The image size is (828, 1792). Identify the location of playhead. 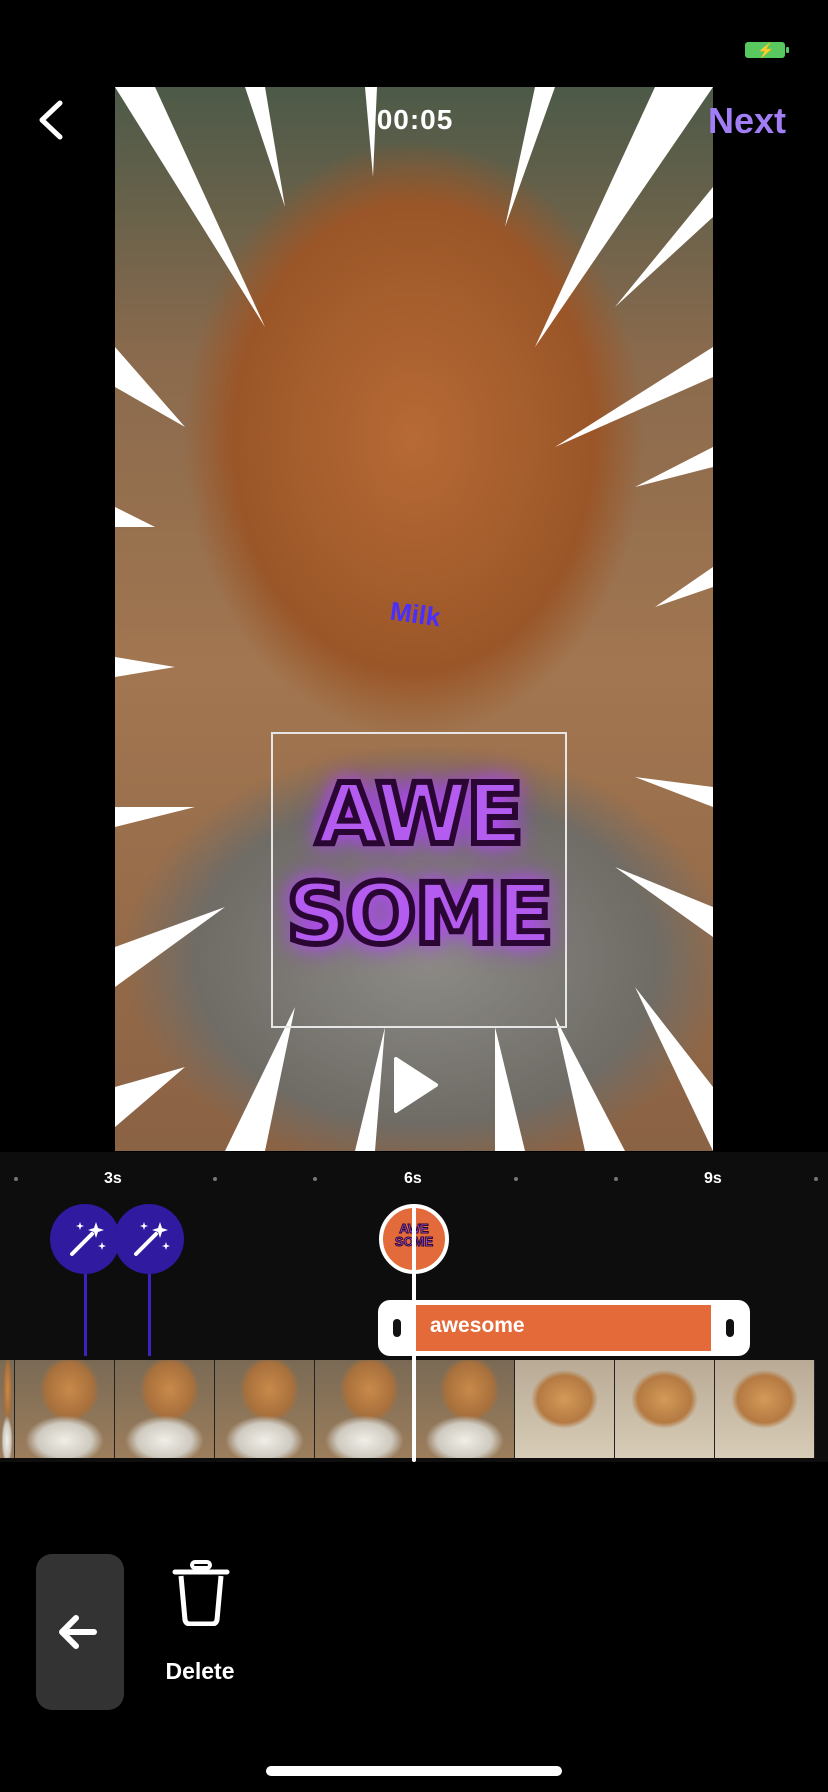
(414, 1333).